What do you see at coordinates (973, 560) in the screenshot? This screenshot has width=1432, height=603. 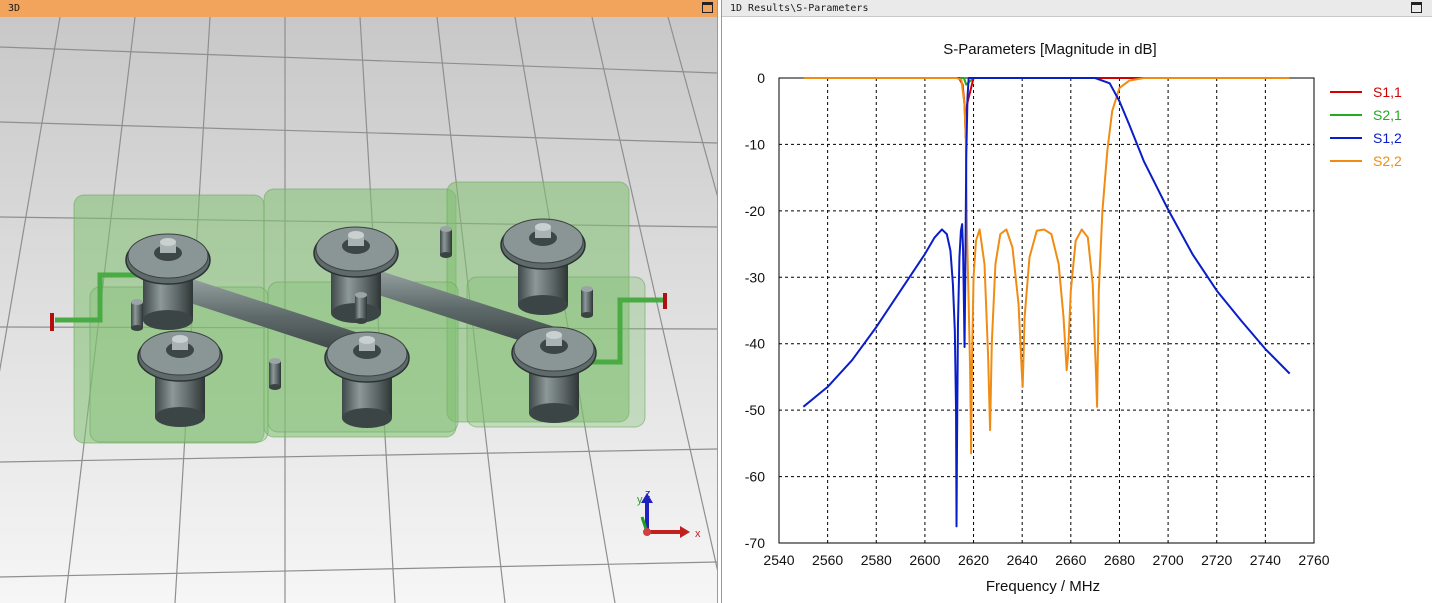 I see `x-tick-label: 2620` at bounding box center [973, 560].